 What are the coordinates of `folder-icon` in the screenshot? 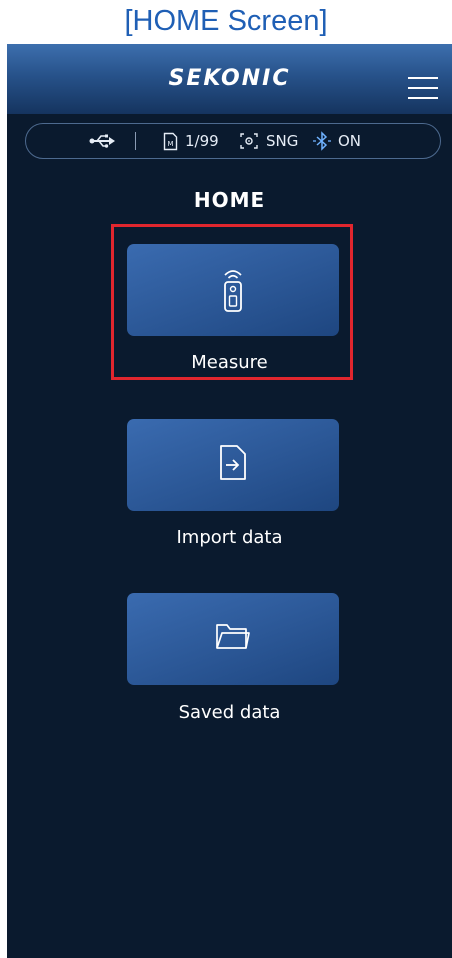 It's located at (233, 636).